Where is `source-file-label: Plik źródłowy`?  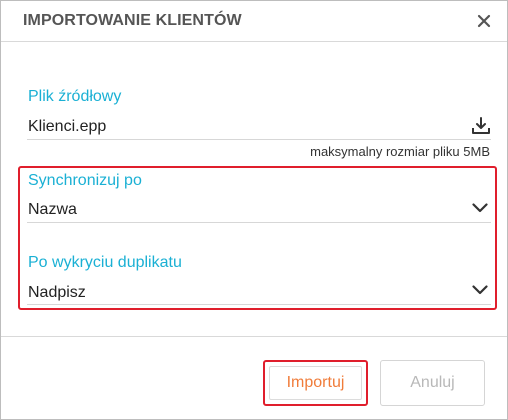
source-file-label: Plik źródłowy is located at coordinates (75, 96).